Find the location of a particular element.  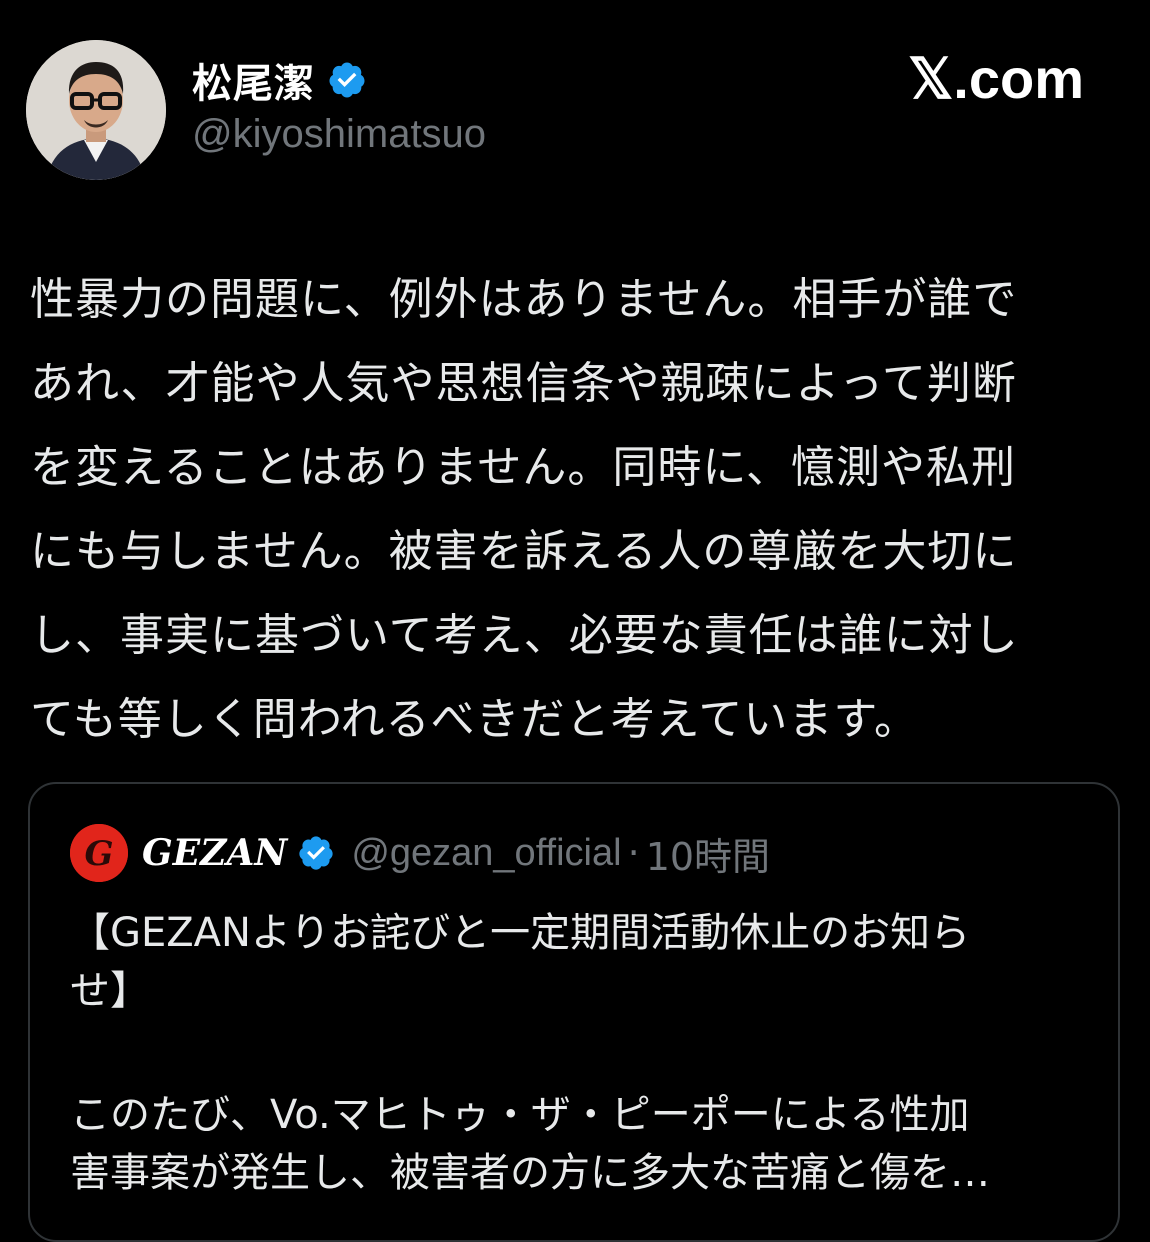

svg-text: G is located at coordinates (98, 854).